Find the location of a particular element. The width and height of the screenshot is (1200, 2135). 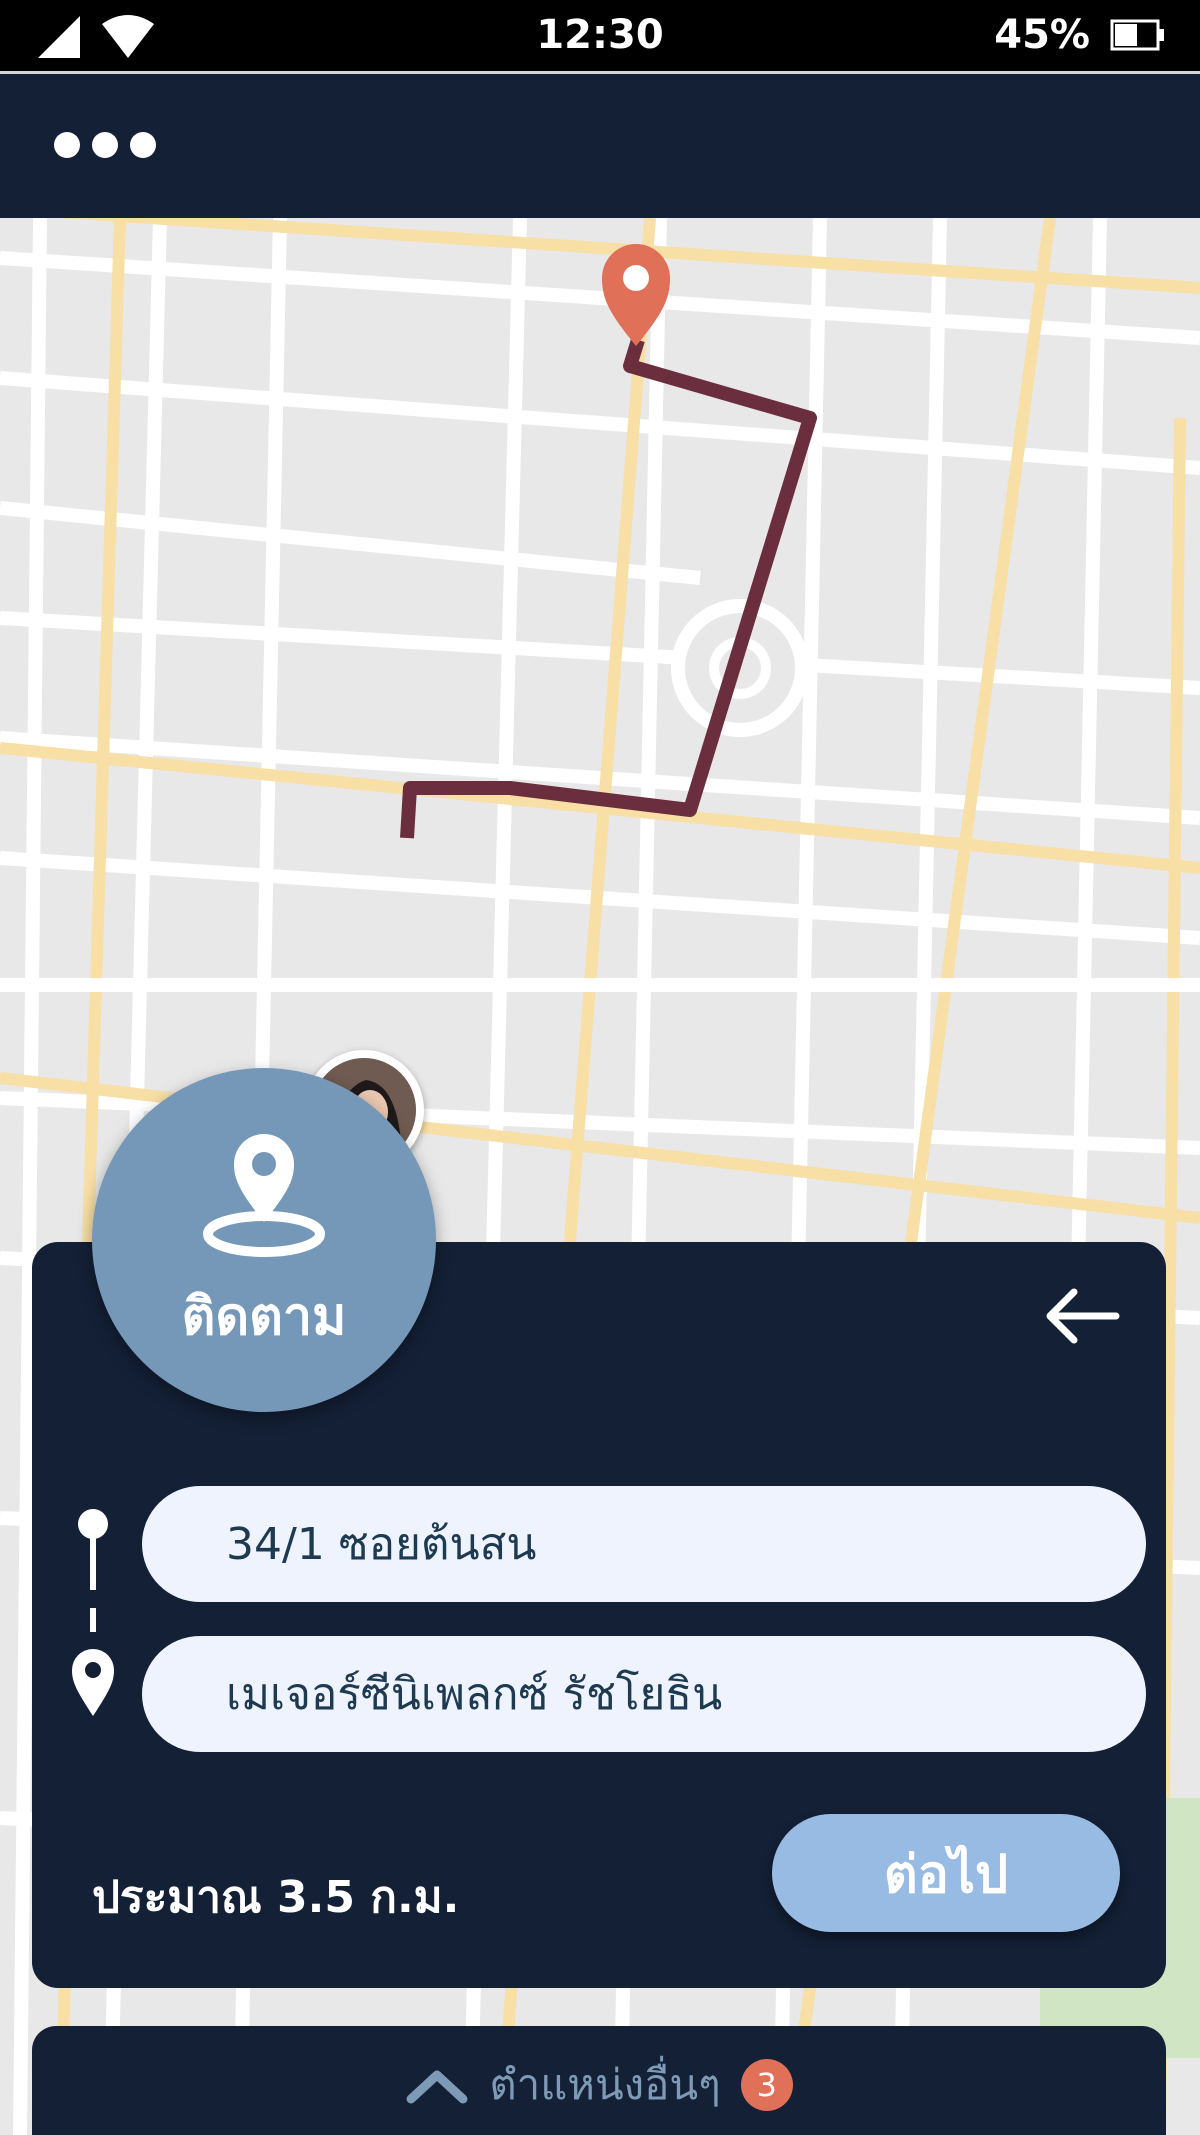

status-bar: 12:30 45% is located at coordinates (600, 37).